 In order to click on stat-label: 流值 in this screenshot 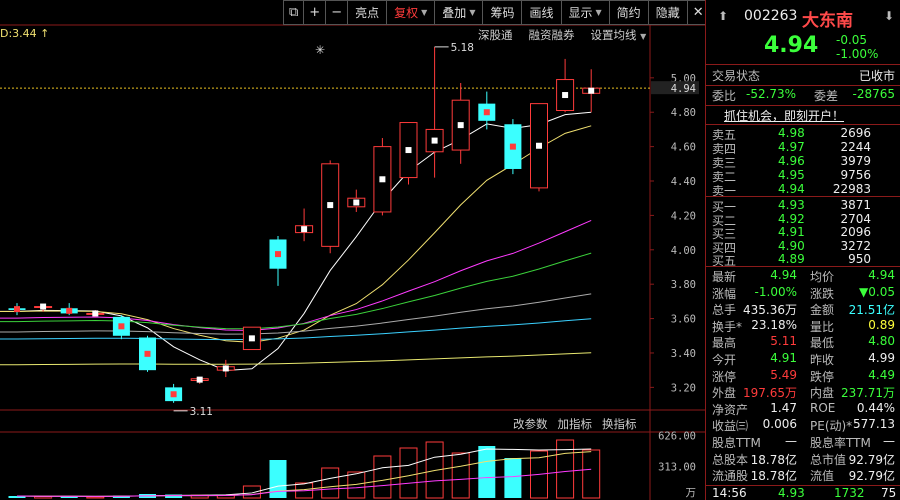, I will do `click(822, 476)`.